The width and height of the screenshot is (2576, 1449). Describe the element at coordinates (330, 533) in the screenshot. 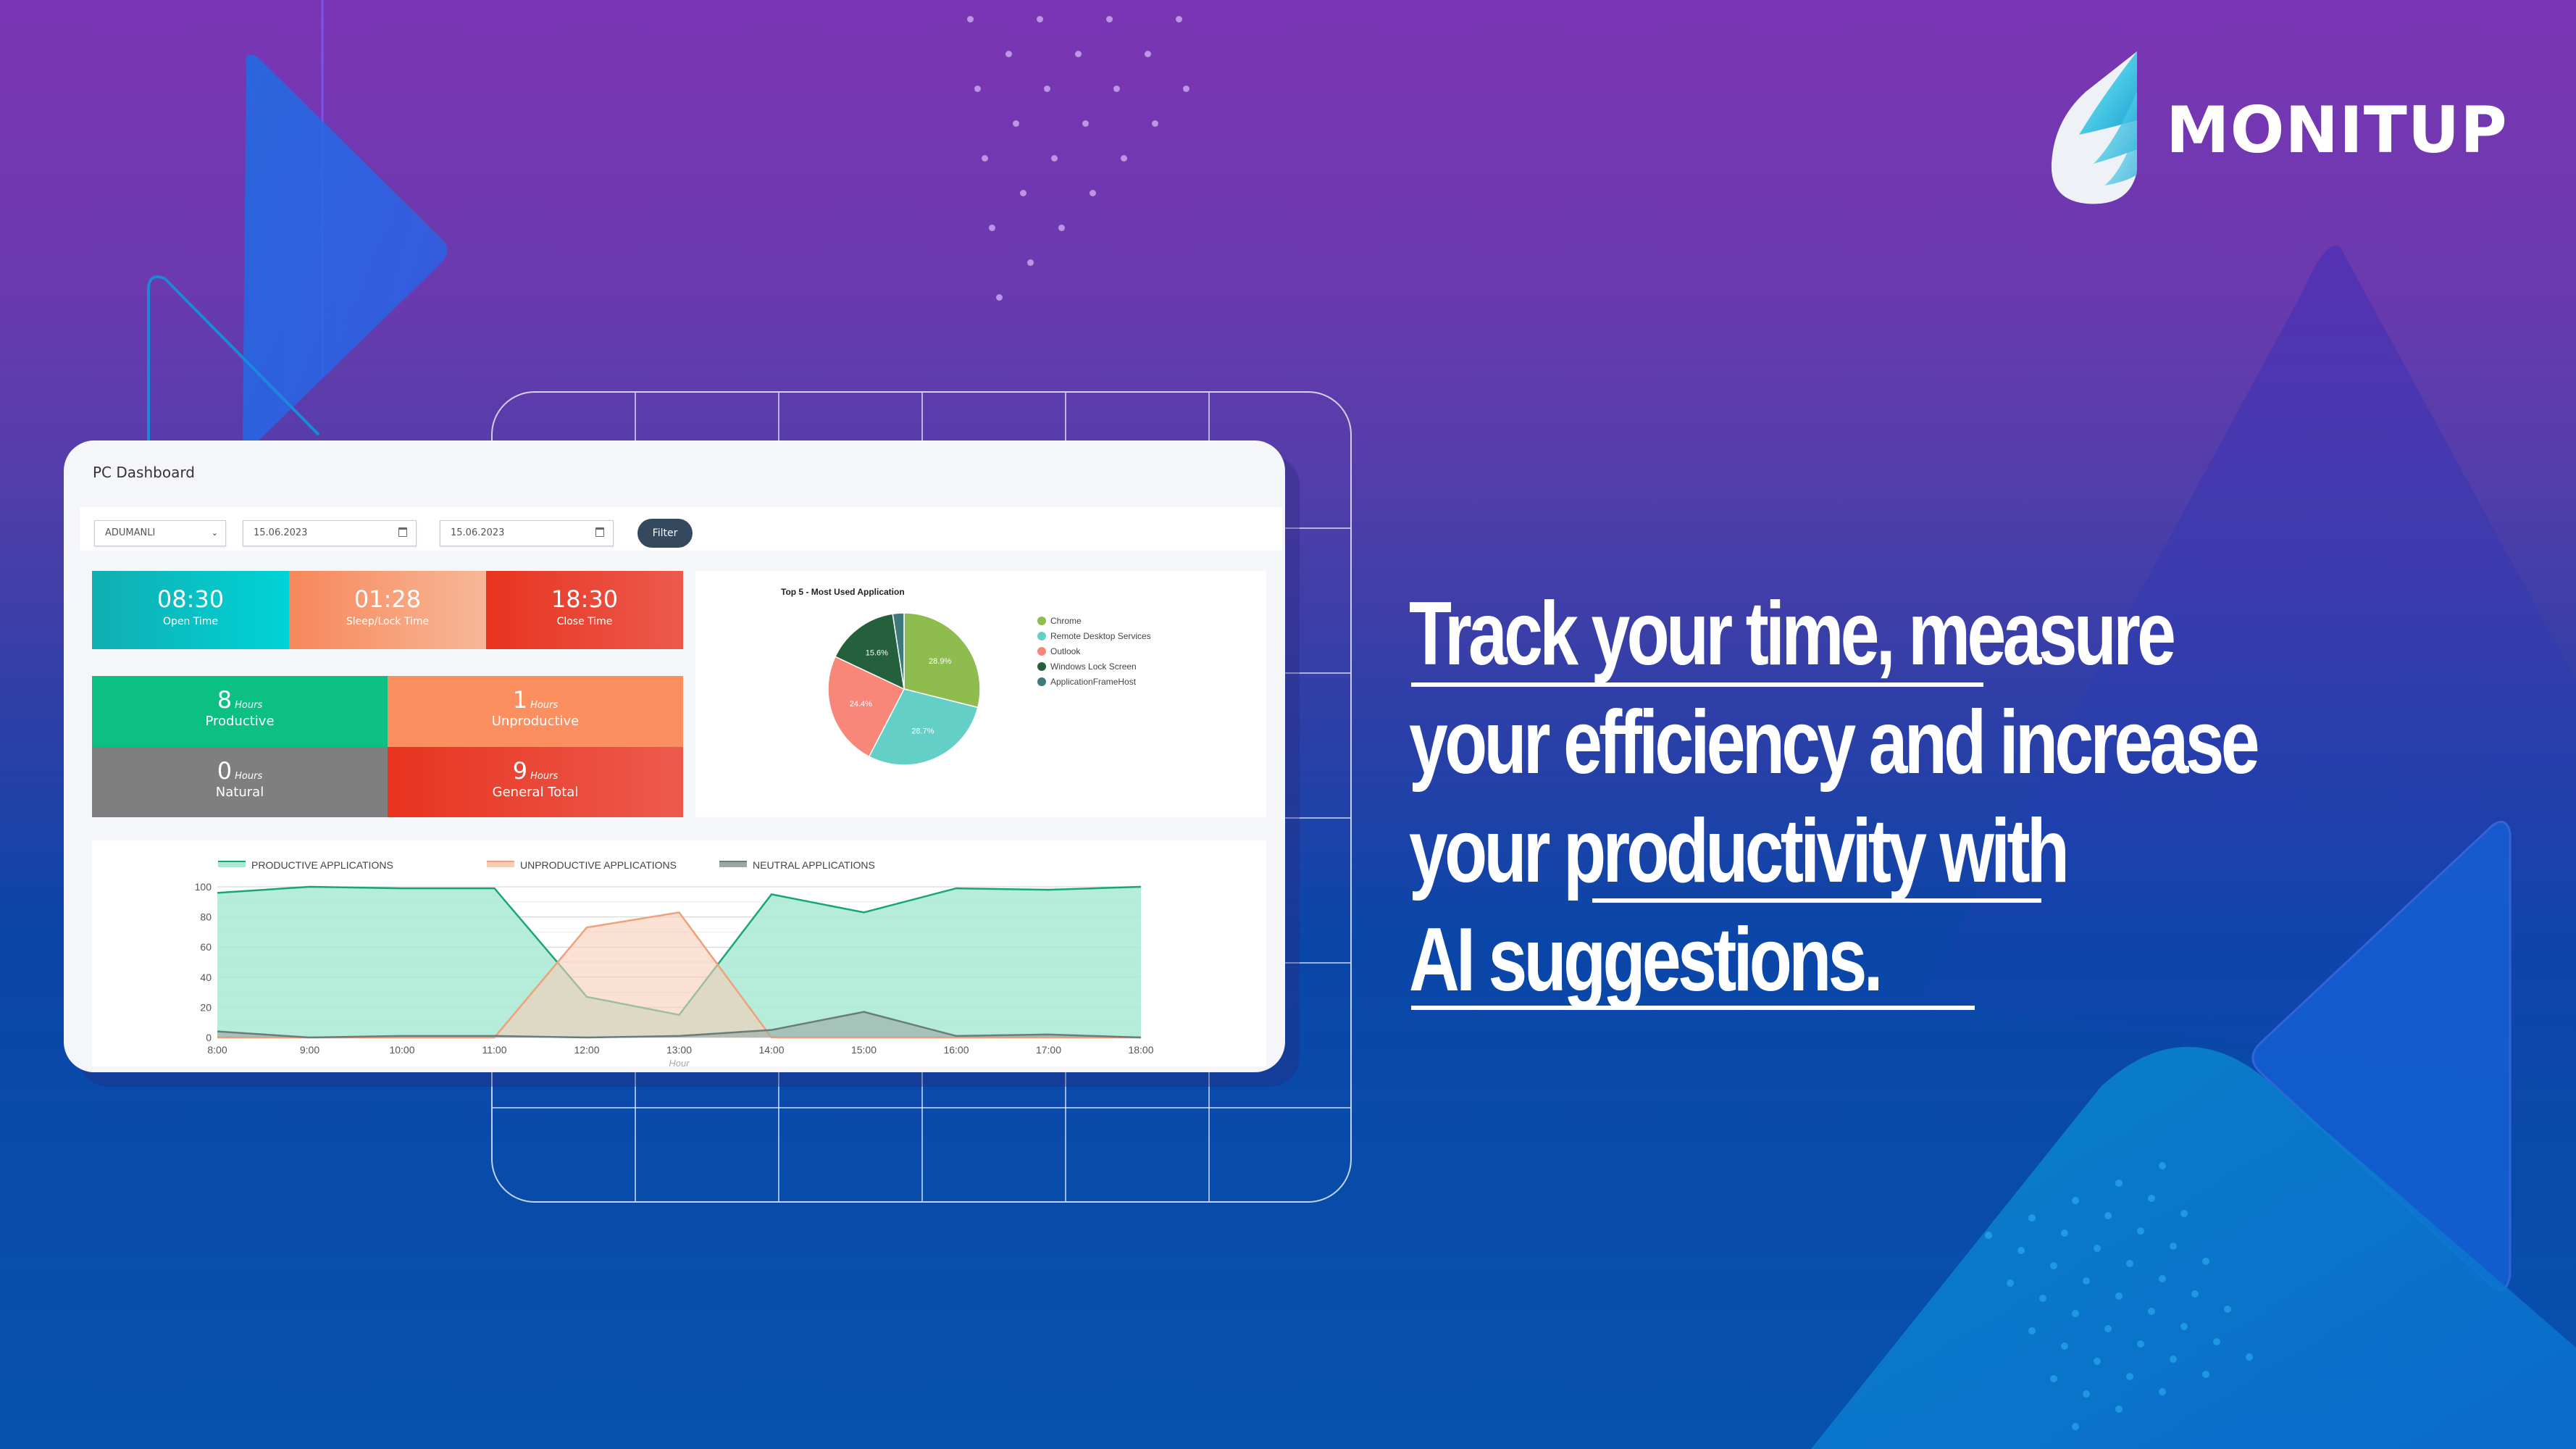

I see `start-date-input: 15.06.2023` at that location.